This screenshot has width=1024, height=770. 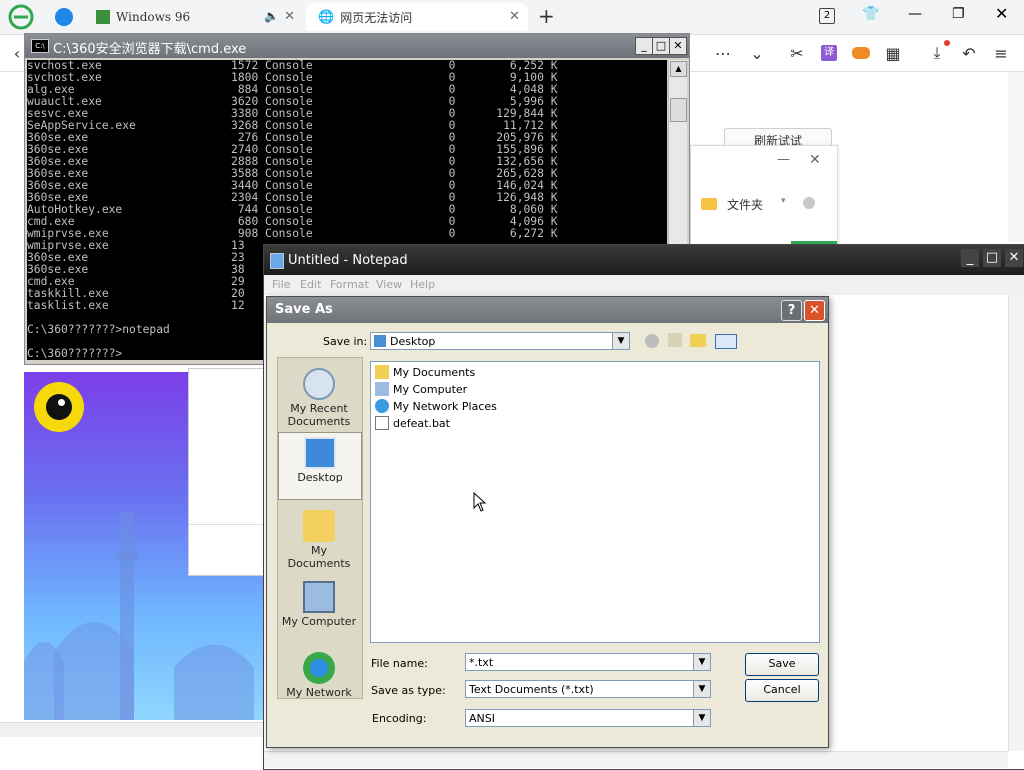 What do you see at coordinates (546, 16) in the screenshot?
I see `new-tab-button: +` at bounding box center [546, 16].